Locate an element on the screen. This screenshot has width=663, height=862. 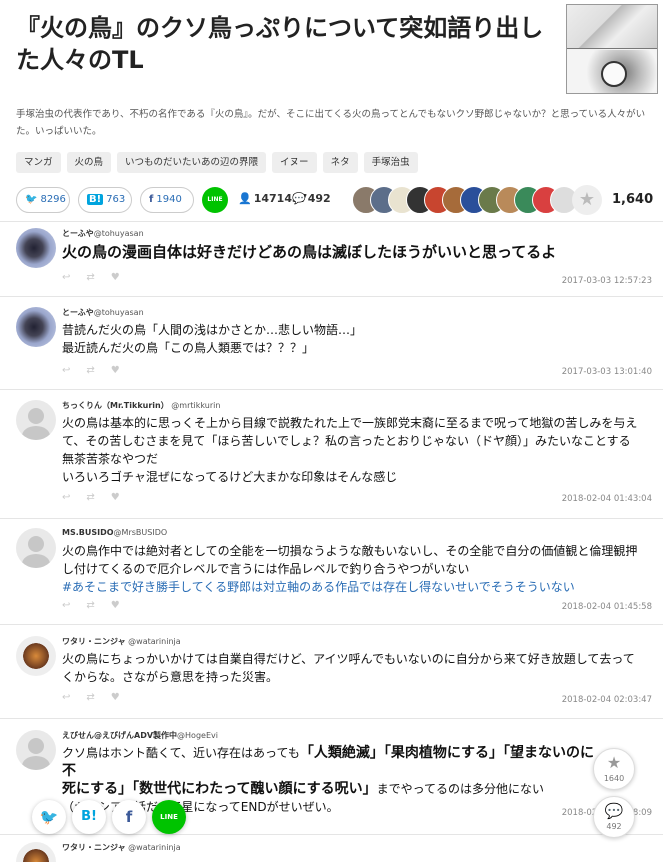
tweet-text: 火の鳥の漫画自体は好きだけどあの鳥は滅ぼしたほうがいいと思ってるよ is located at coordinates (309, 252).